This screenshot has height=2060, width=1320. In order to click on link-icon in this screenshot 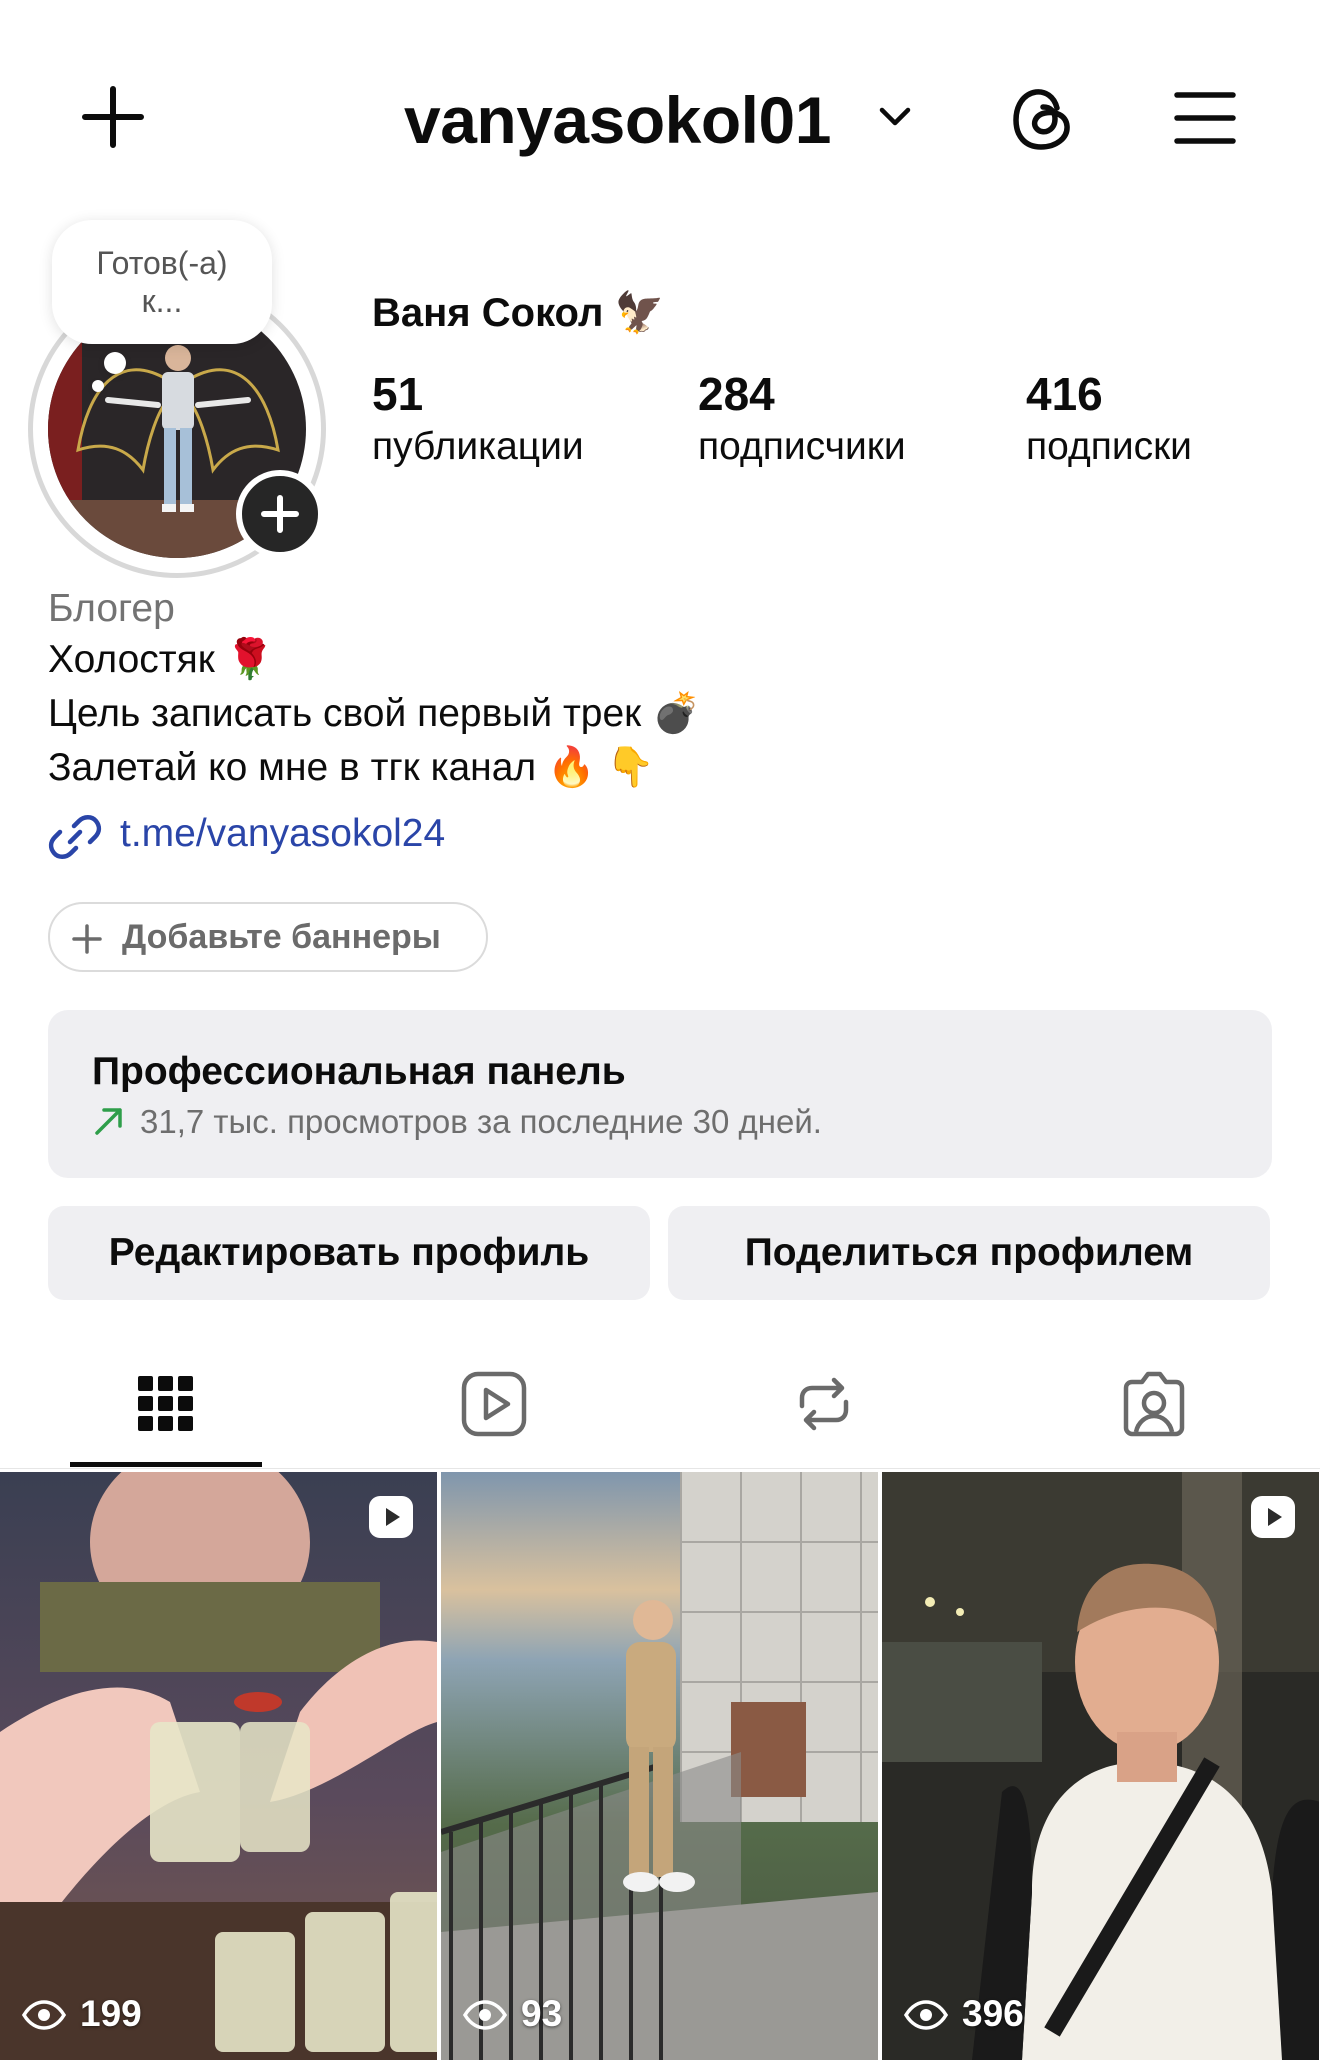, I will do `click(75, 837)`.